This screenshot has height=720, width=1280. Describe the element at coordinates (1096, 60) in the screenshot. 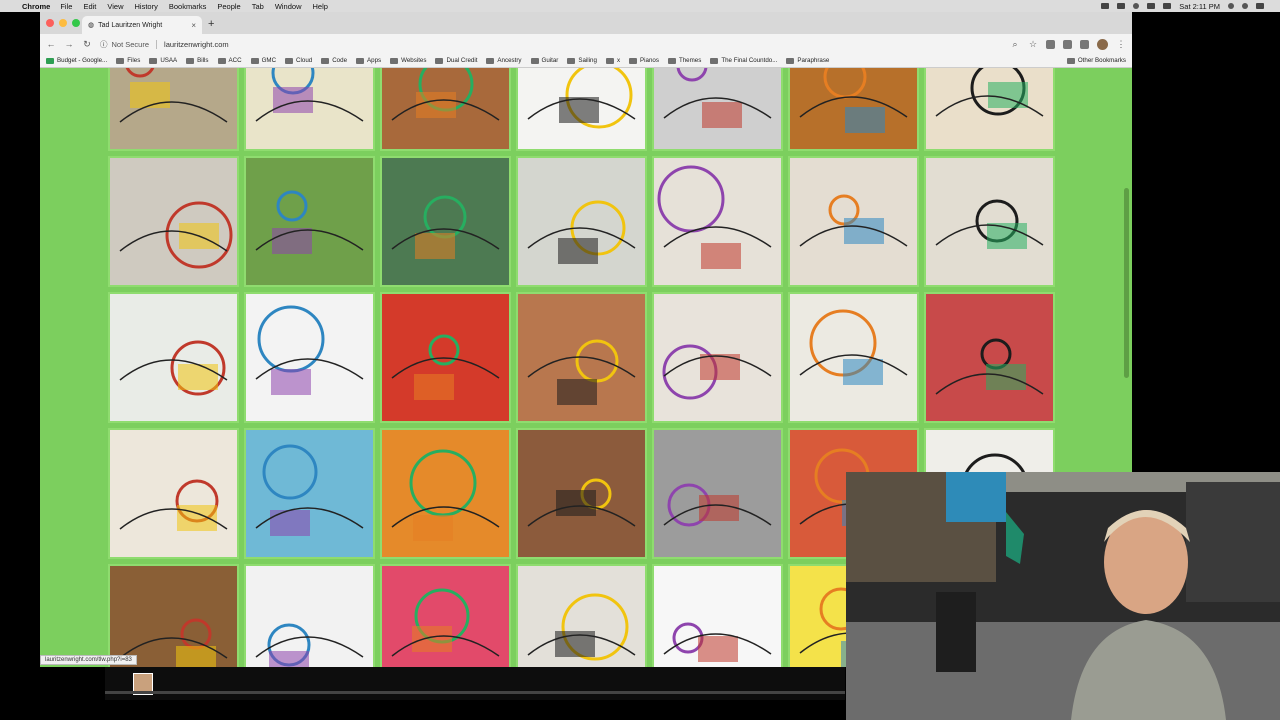

I see `bookmark-other: Other Bookmarks` at that location.